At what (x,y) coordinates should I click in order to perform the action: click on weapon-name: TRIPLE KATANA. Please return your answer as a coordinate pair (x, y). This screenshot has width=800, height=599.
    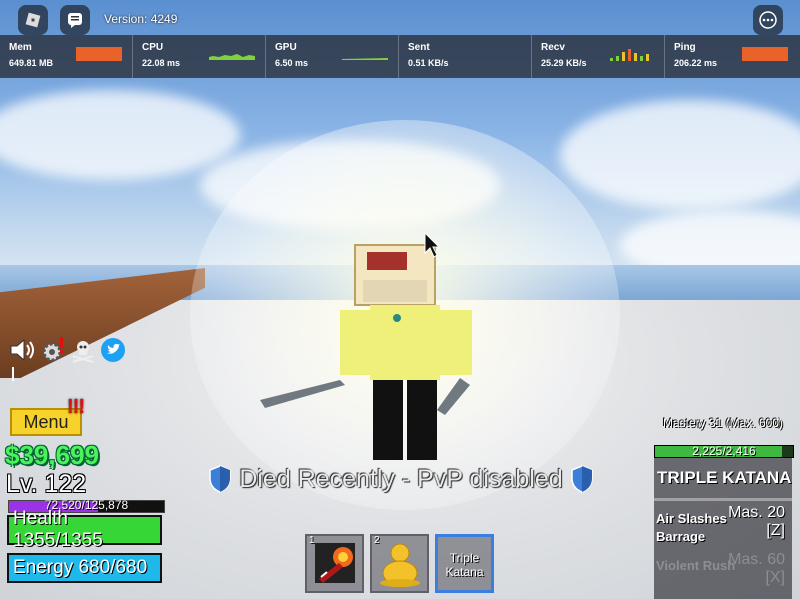
    Looking at the image, I should click on (724, 477).